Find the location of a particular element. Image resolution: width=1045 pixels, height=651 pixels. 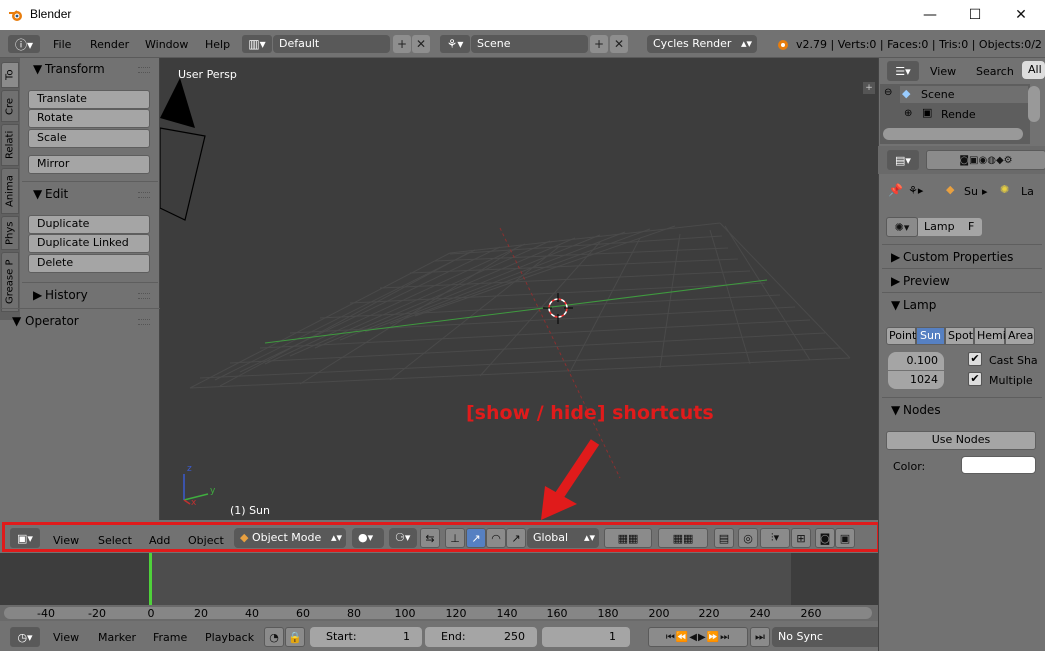

timeline-menu-playback: Playback is located at coordinates (229, 637).